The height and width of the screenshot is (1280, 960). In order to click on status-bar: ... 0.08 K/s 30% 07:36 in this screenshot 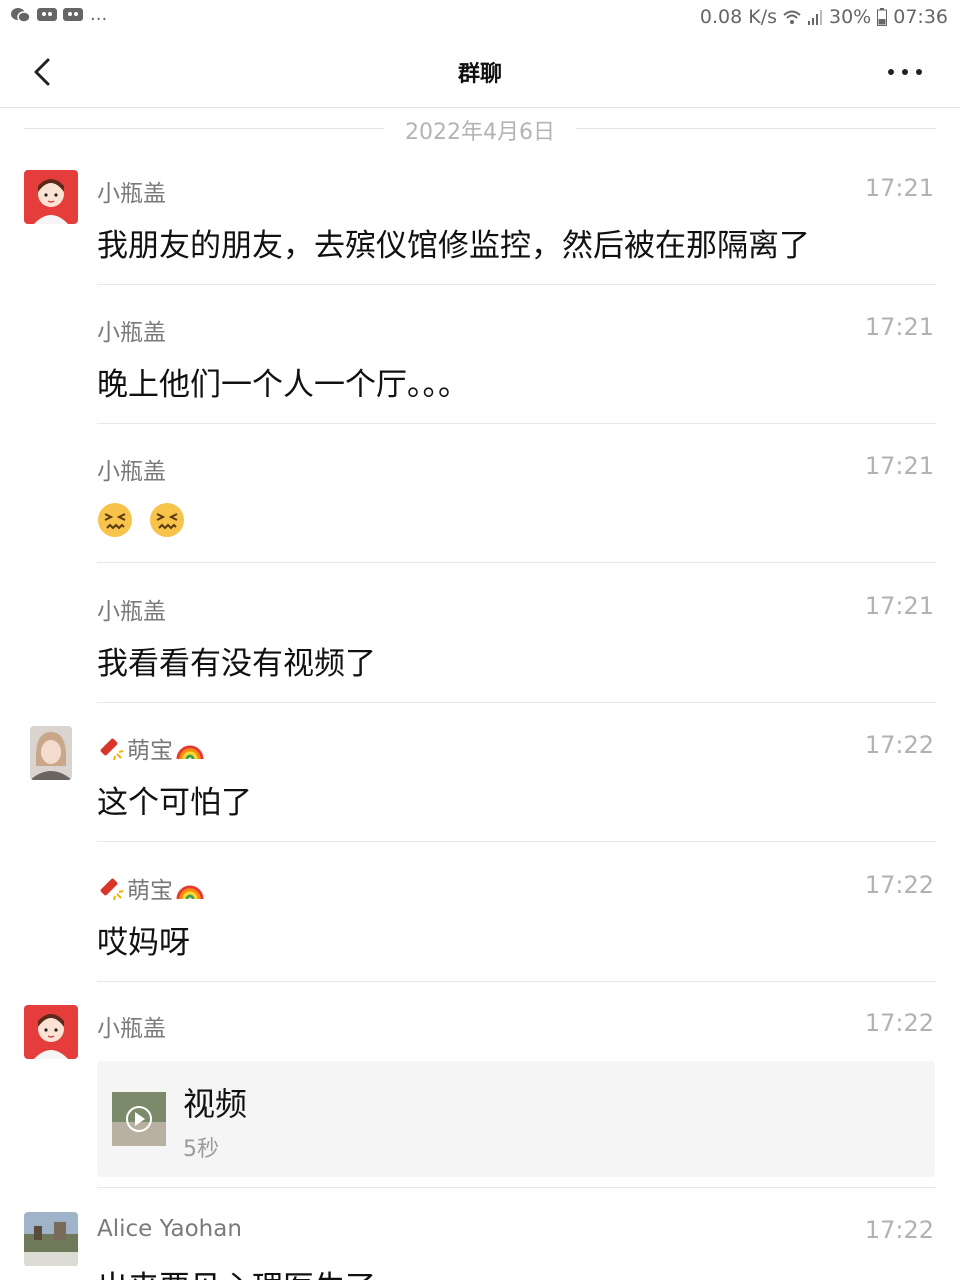, I will do `click(480, 18)`.